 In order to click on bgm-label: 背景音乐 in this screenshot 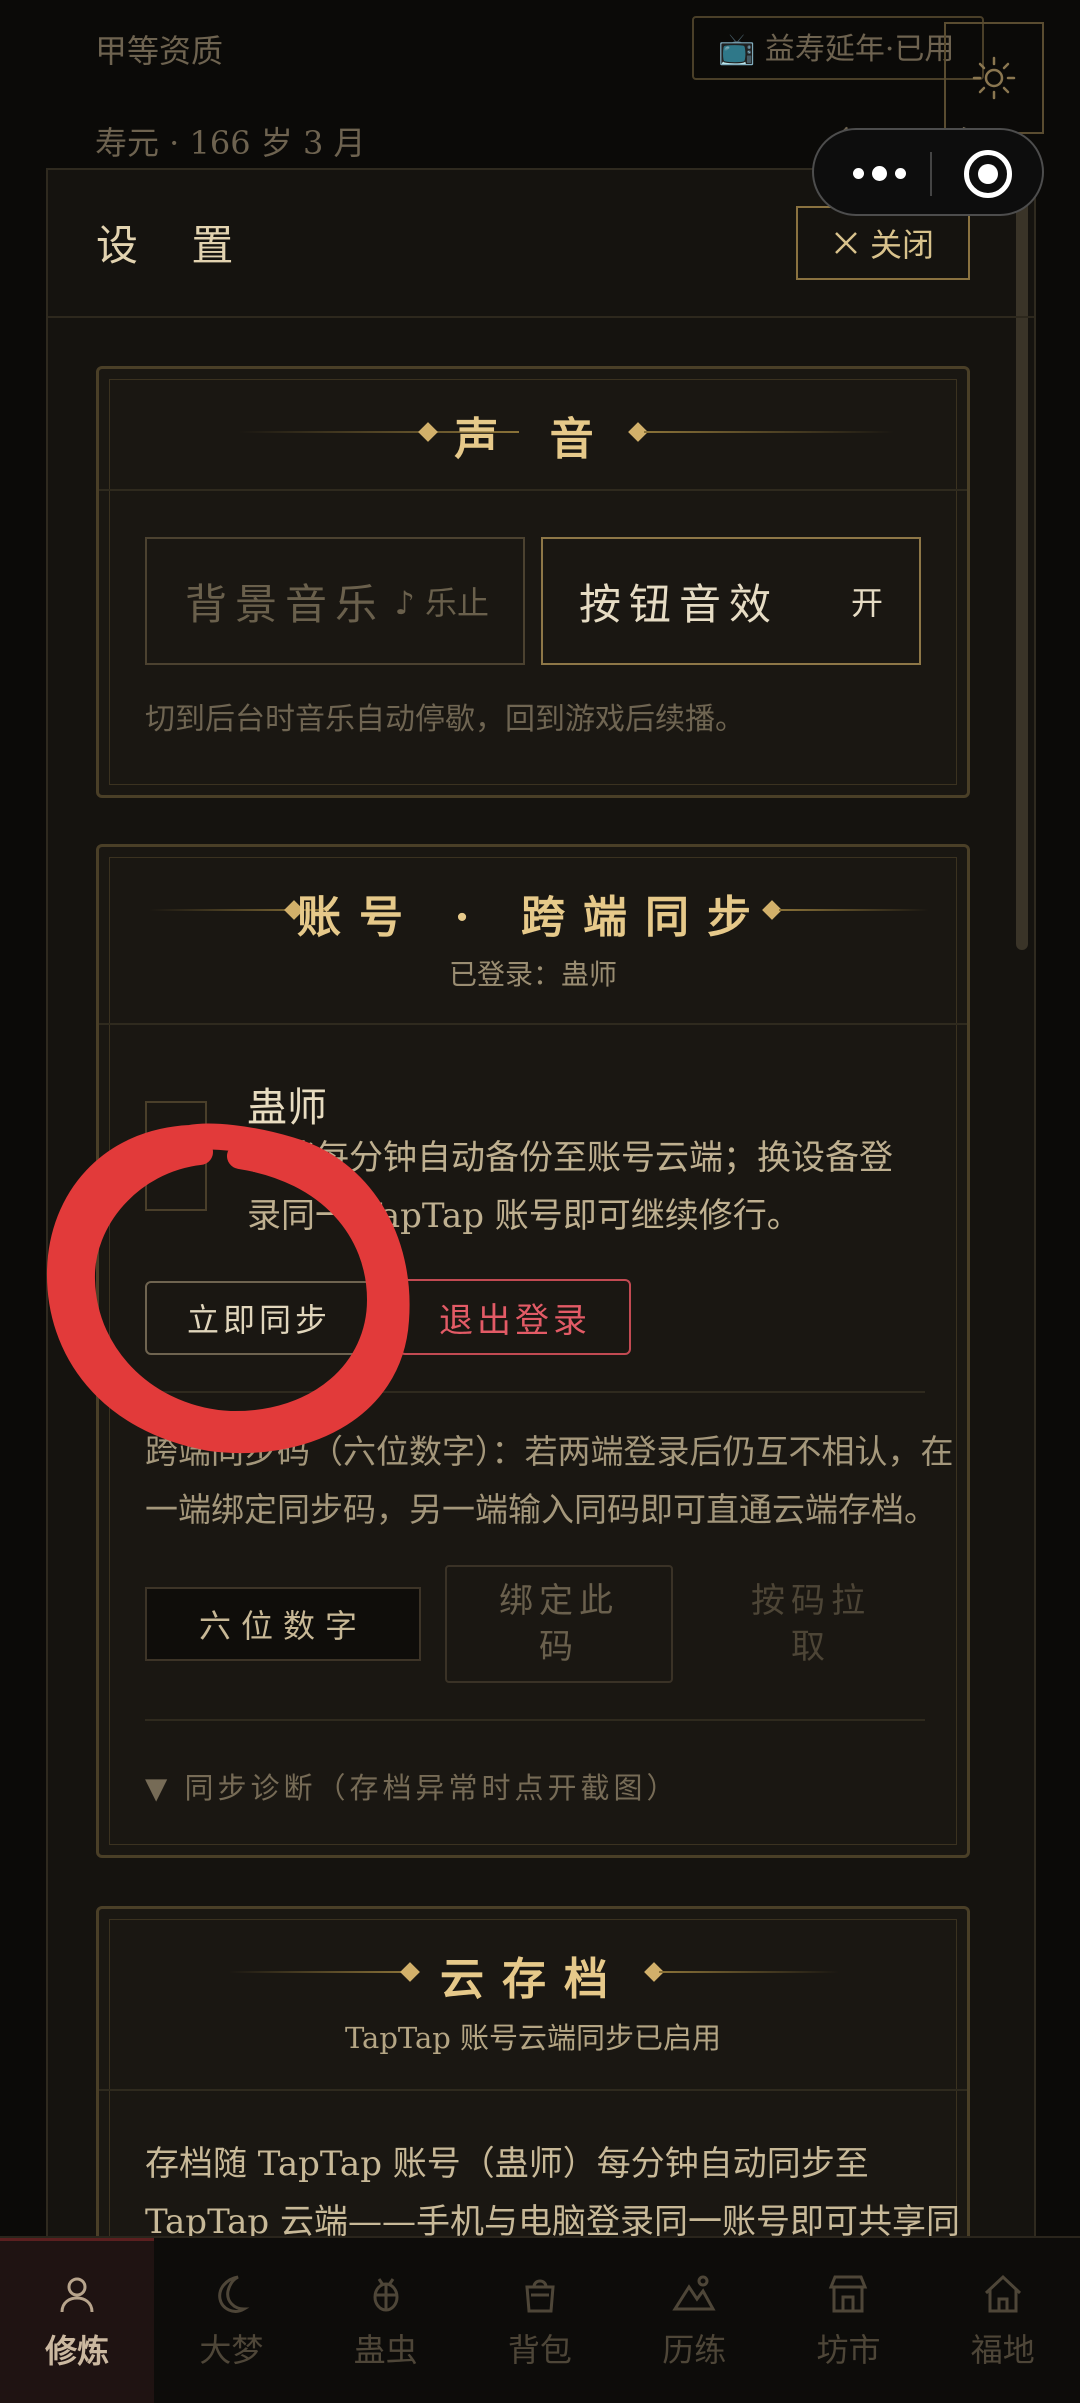, I will do `click(285, 604)`.